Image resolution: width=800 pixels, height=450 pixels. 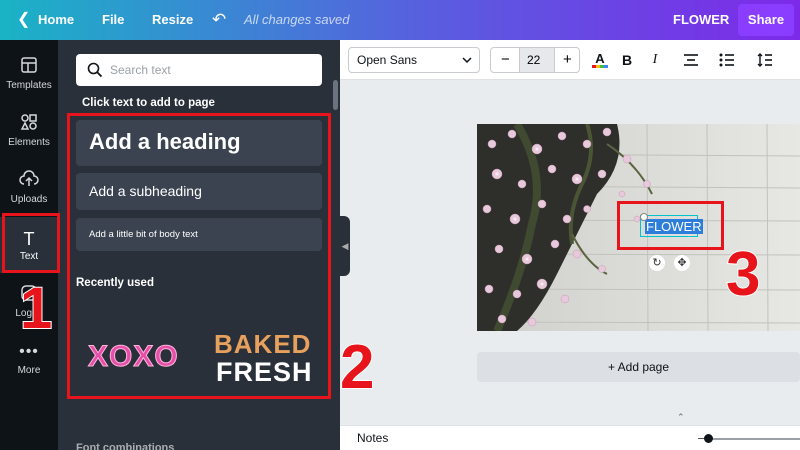 I want to click on text-toolbar: Open Sans − 22 + A B I, so click(x=570, y=60).